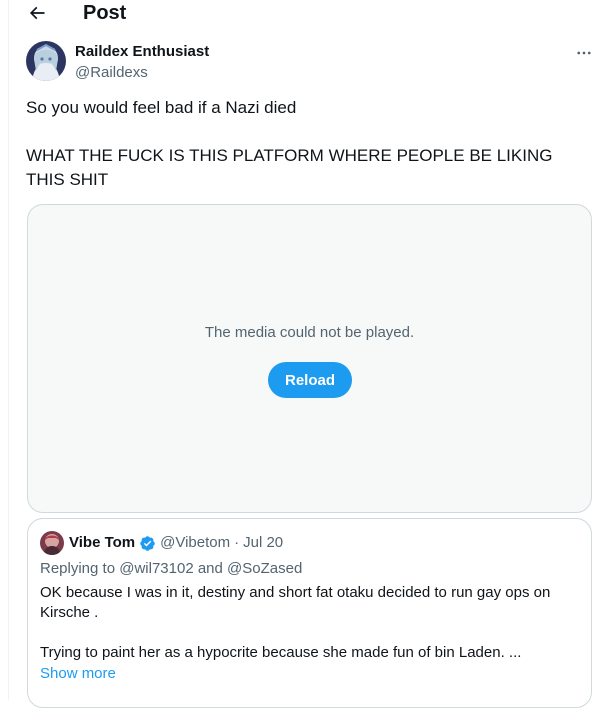  I want to click on post-header: Post, so click(302, 15).